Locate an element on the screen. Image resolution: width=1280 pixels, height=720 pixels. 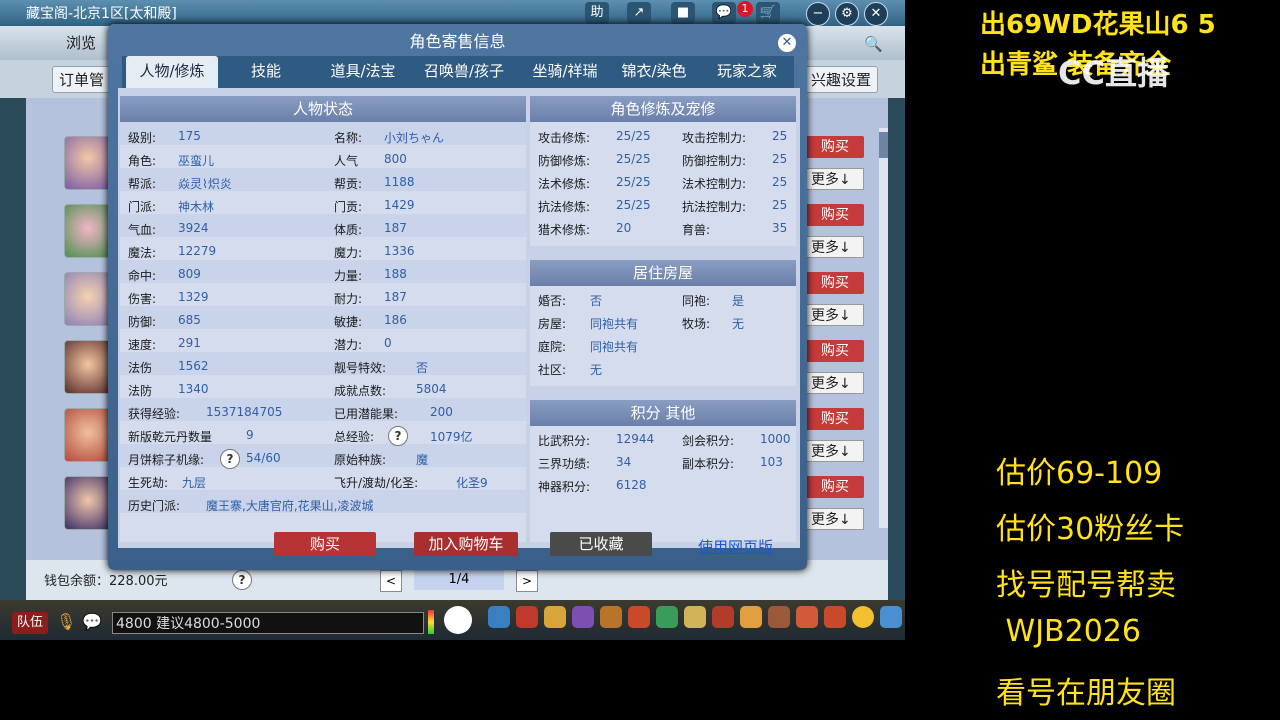
cart-icon: 🛒 is located at coordinates (768, 13).